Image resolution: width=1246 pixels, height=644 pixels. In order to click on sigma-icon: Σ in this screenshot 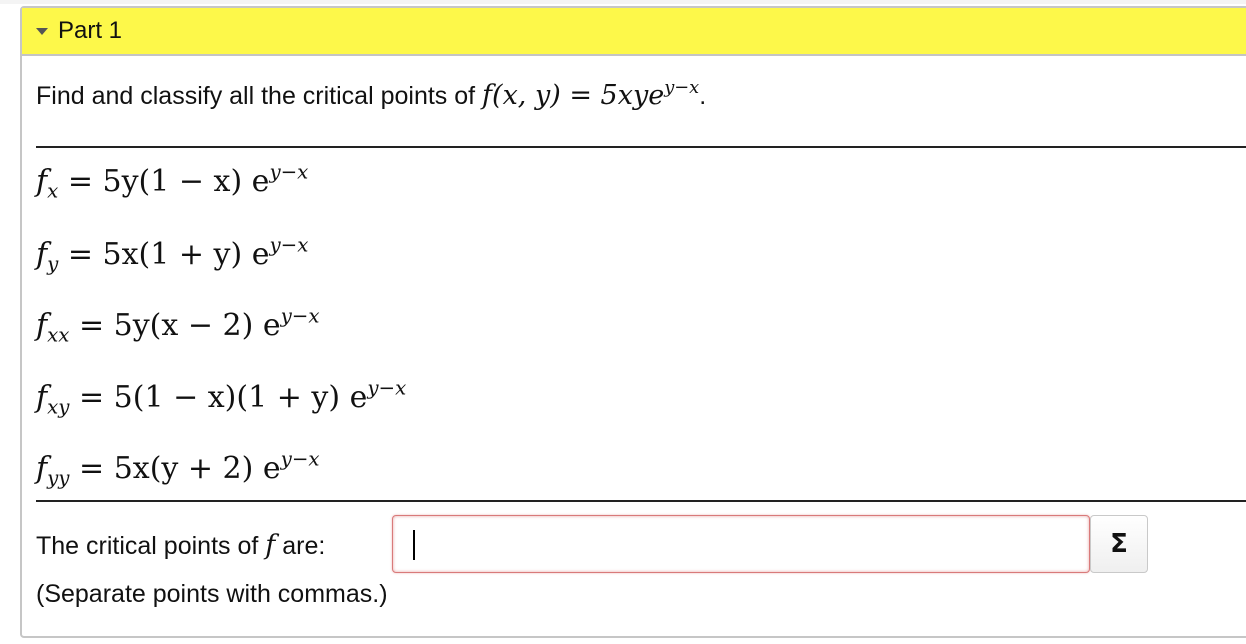, I will do `click(1119, 544)`.